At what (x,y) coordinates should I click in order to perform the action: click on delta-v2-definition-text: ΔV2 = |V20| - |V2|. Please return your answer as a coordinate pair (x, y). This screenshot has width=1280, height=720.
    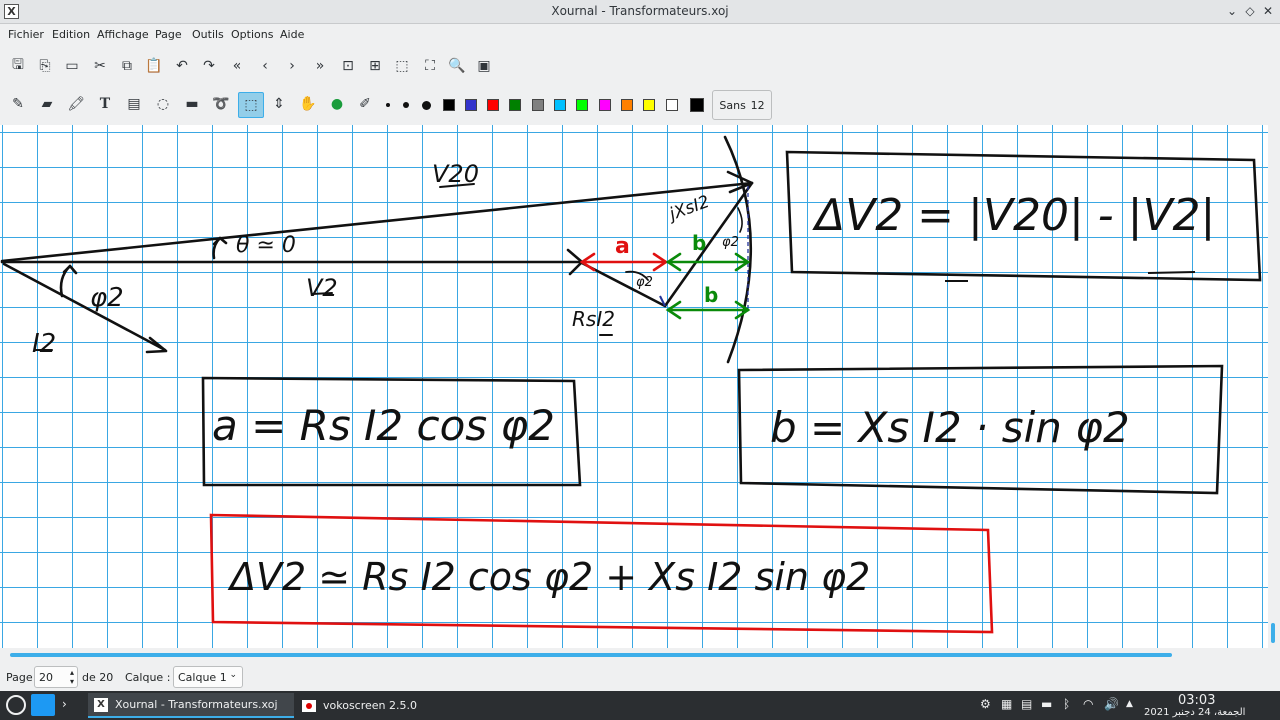
    Looking at the image, I should click on (1013, 215).